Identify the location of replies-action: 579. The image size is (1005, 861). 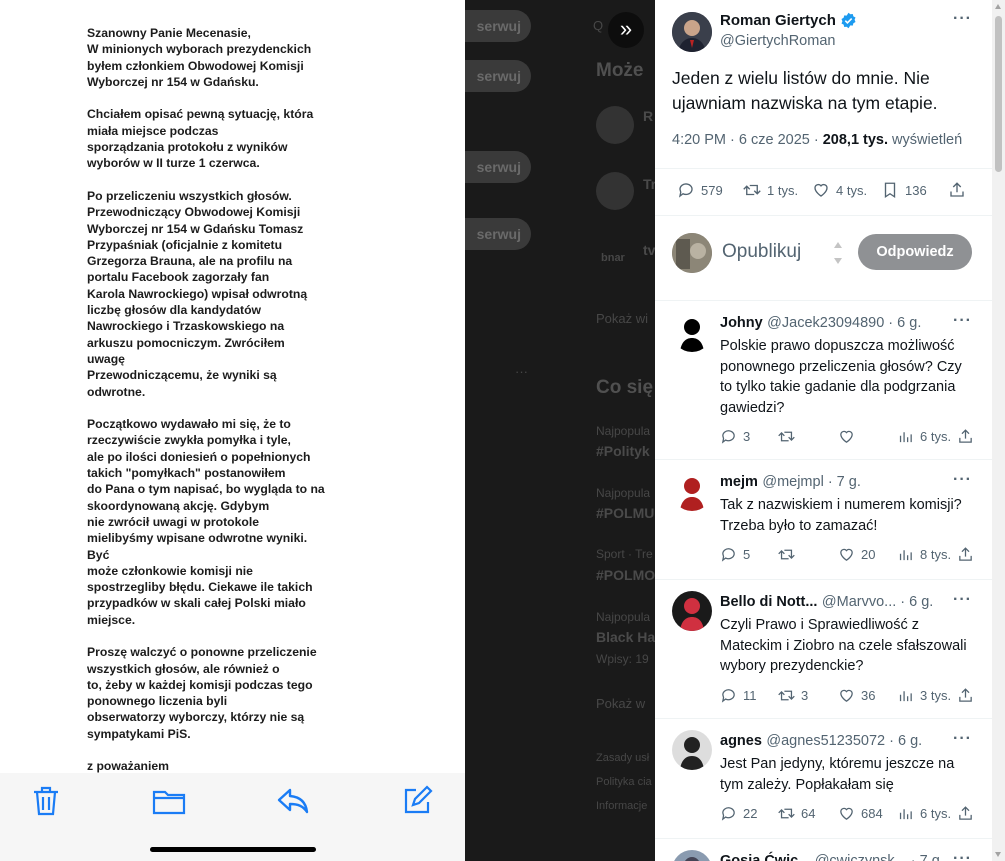
(700, 190).